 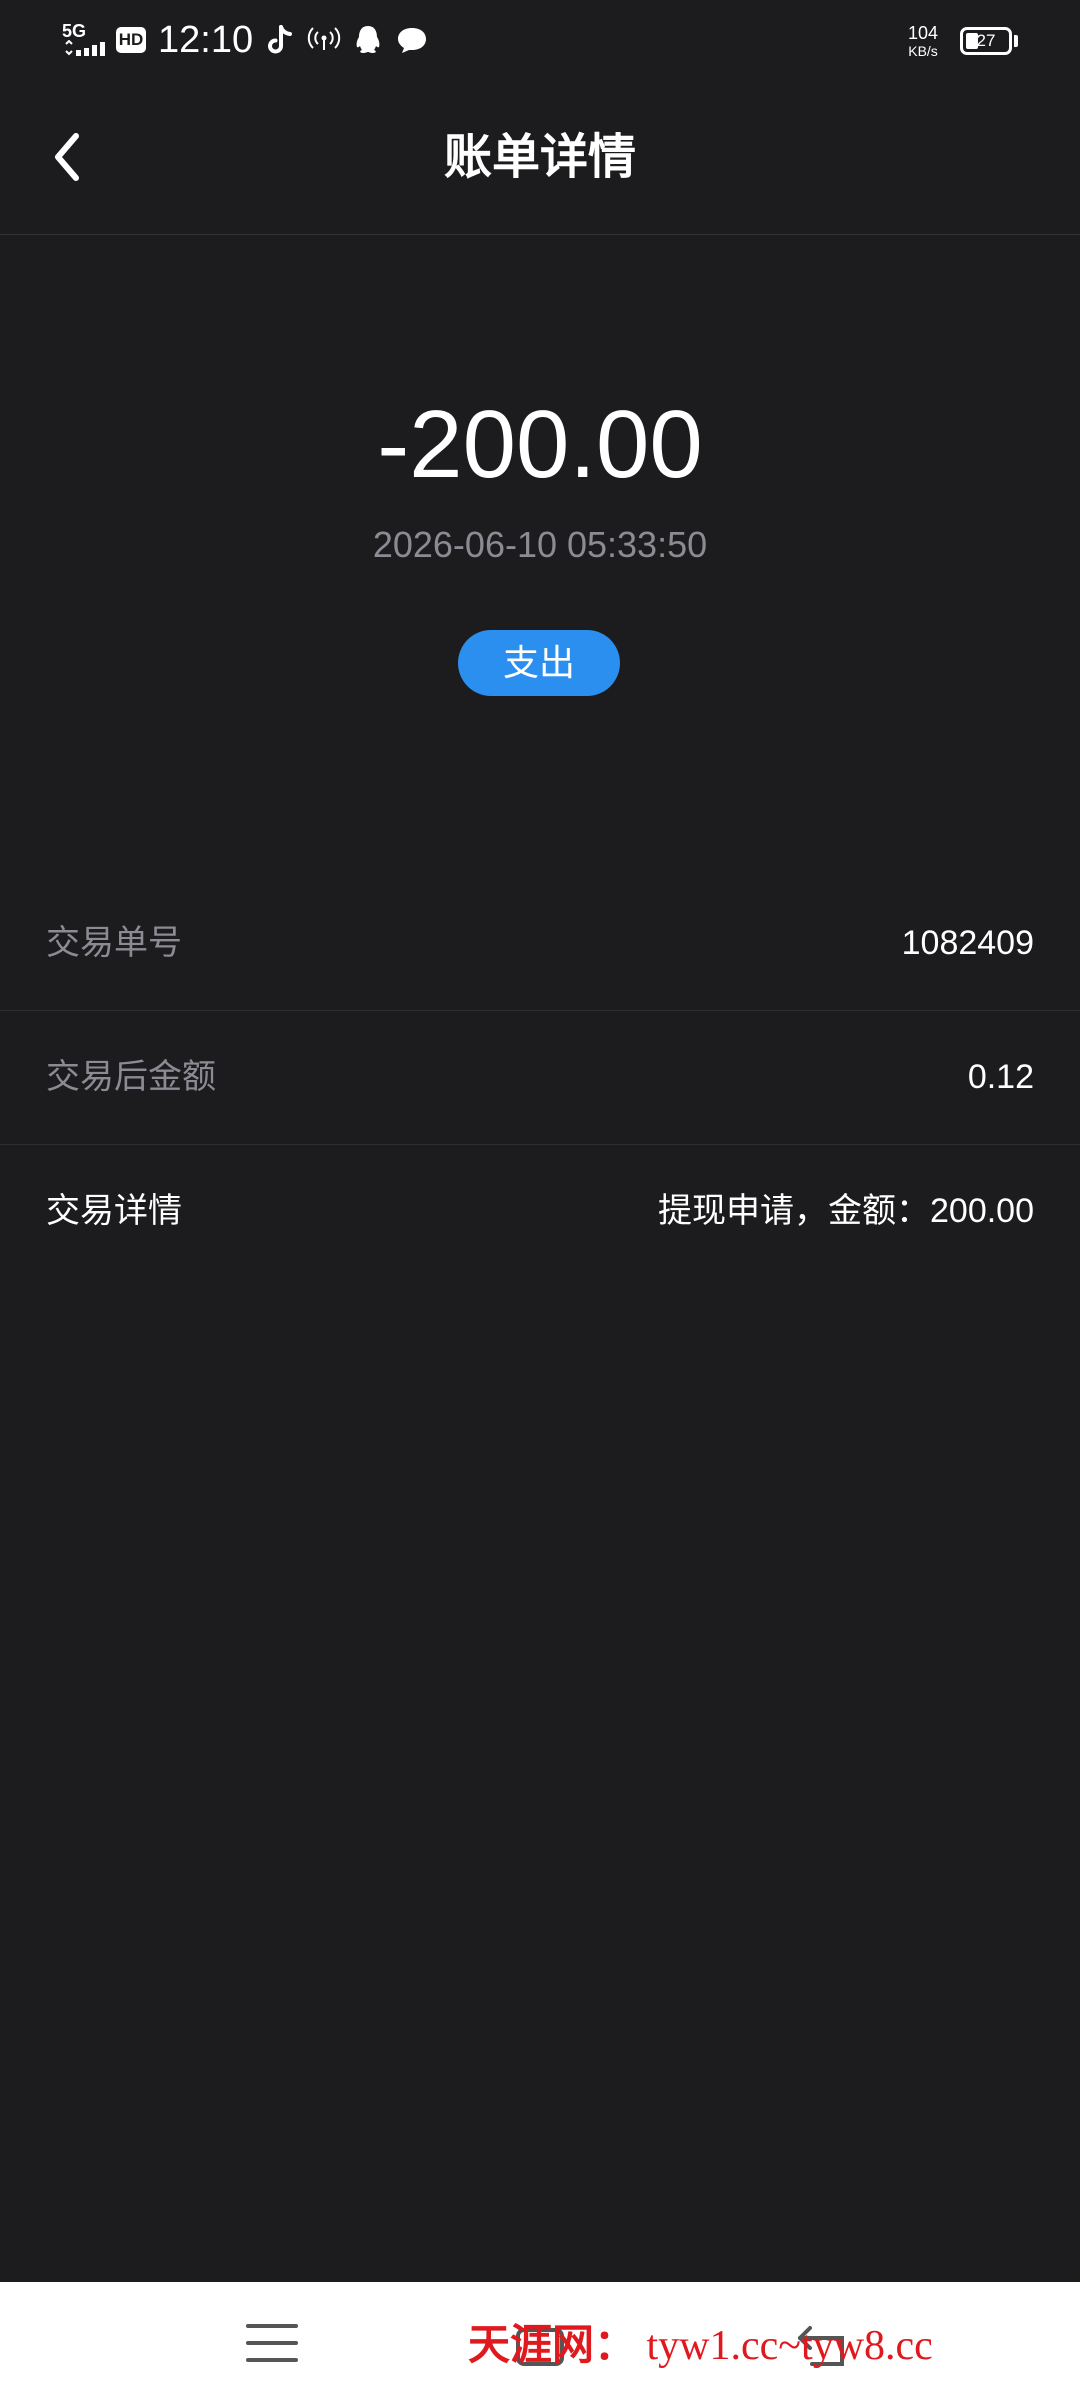 What do you see at coordinates (846, 1211) in the screenshot?
I see `detail-value: 提现申请，金额：200.00` at bounding box center [846, 1211].